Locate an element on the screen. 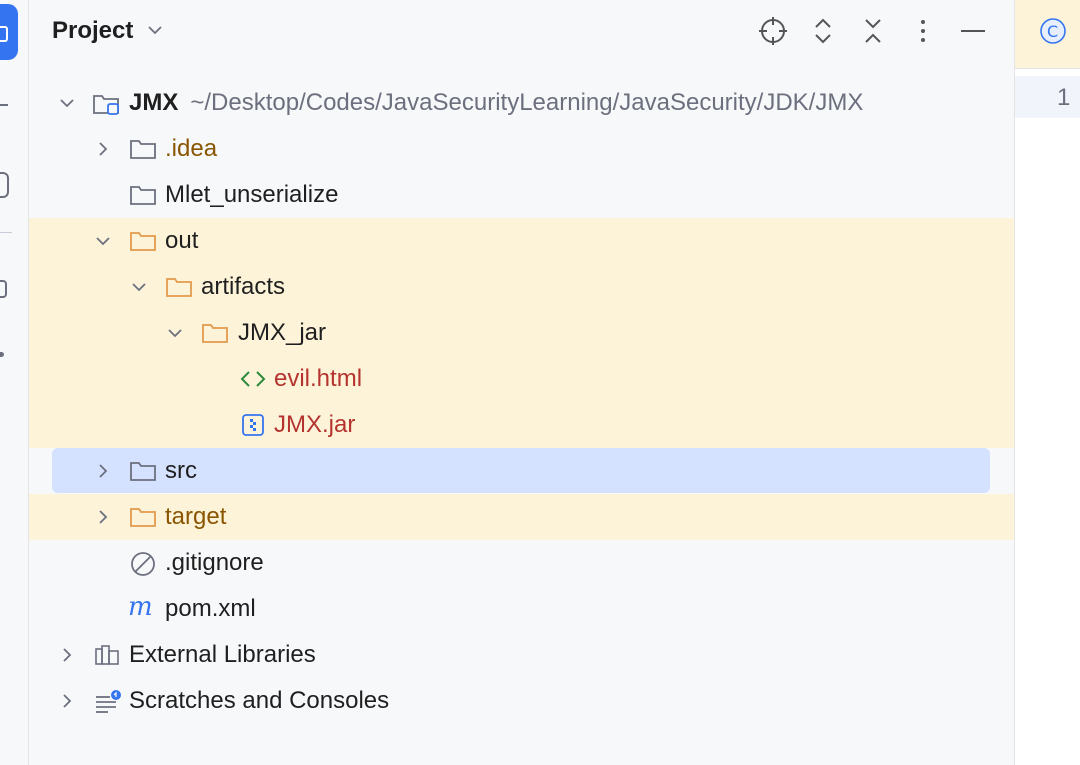 The width and height of the screenshot is (1080, 765). tree-item-label: out is located at coordinates (182, 240).